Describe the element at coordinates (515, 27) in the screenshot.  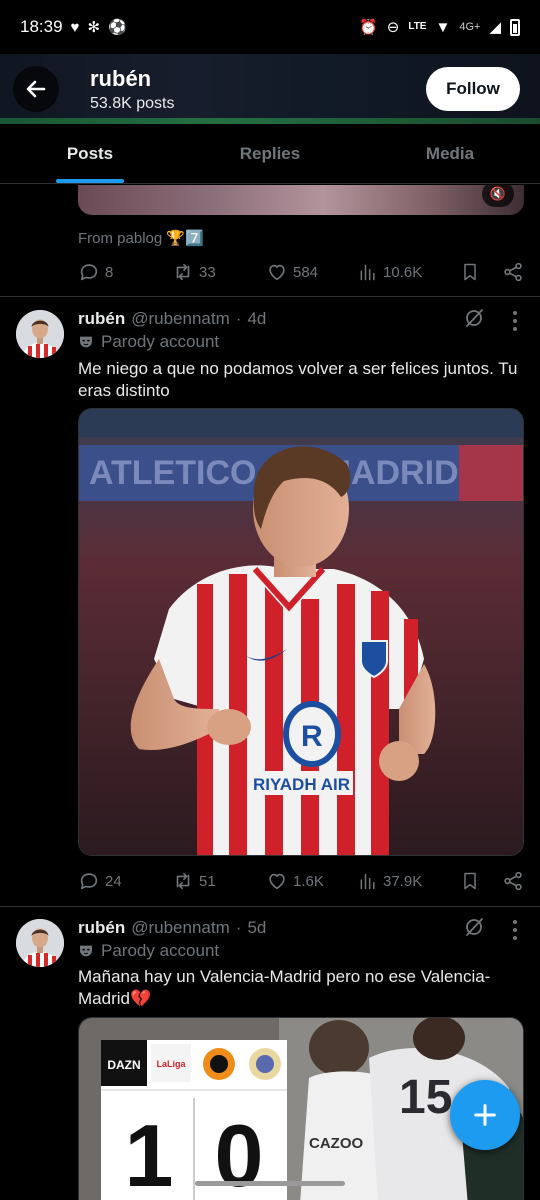
I see `battery-icon` at that location.